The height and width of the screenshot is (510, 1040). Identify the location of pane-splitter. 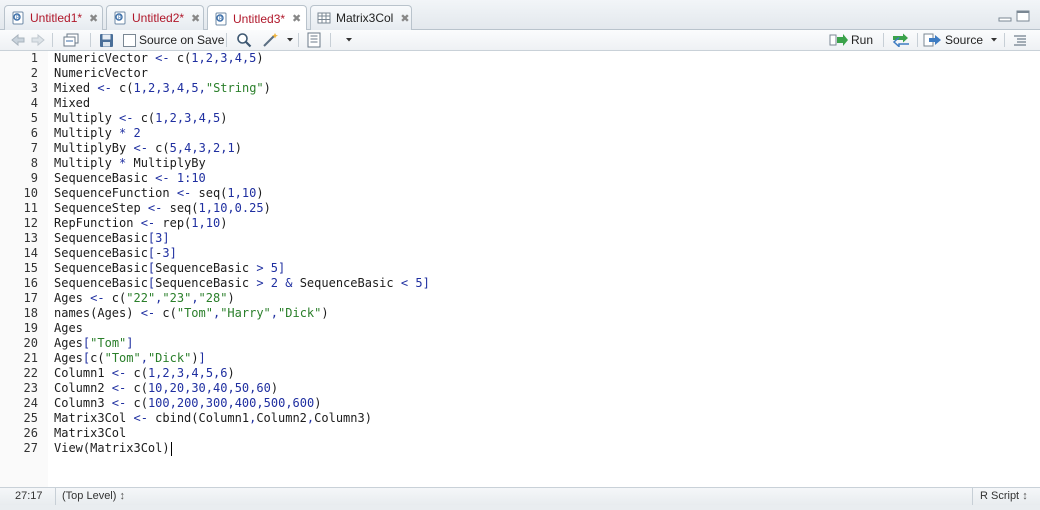
(520, 507).